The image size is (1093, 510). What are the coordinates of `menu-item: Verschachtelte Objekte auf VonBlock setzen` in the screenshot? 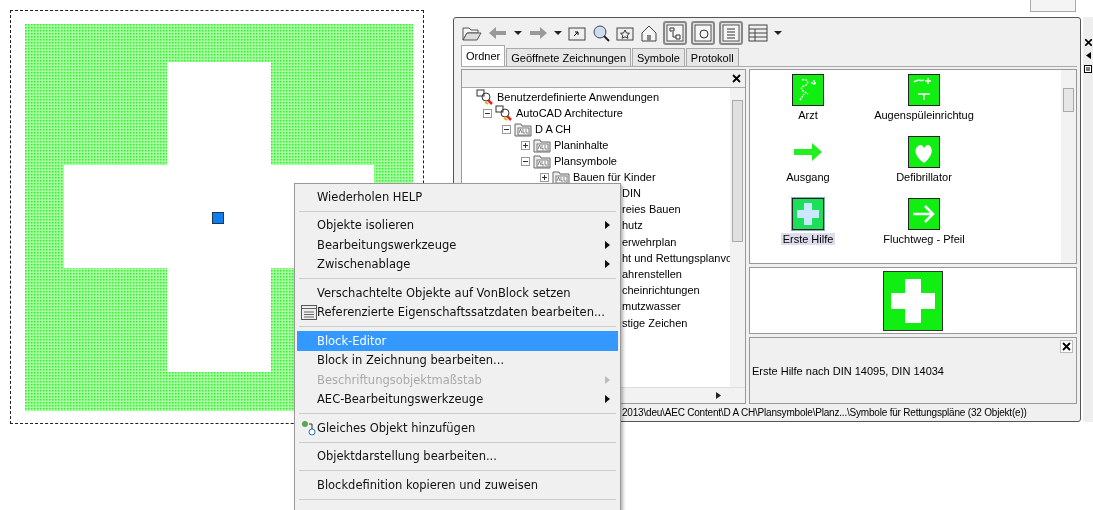 It's located at (457, 293).